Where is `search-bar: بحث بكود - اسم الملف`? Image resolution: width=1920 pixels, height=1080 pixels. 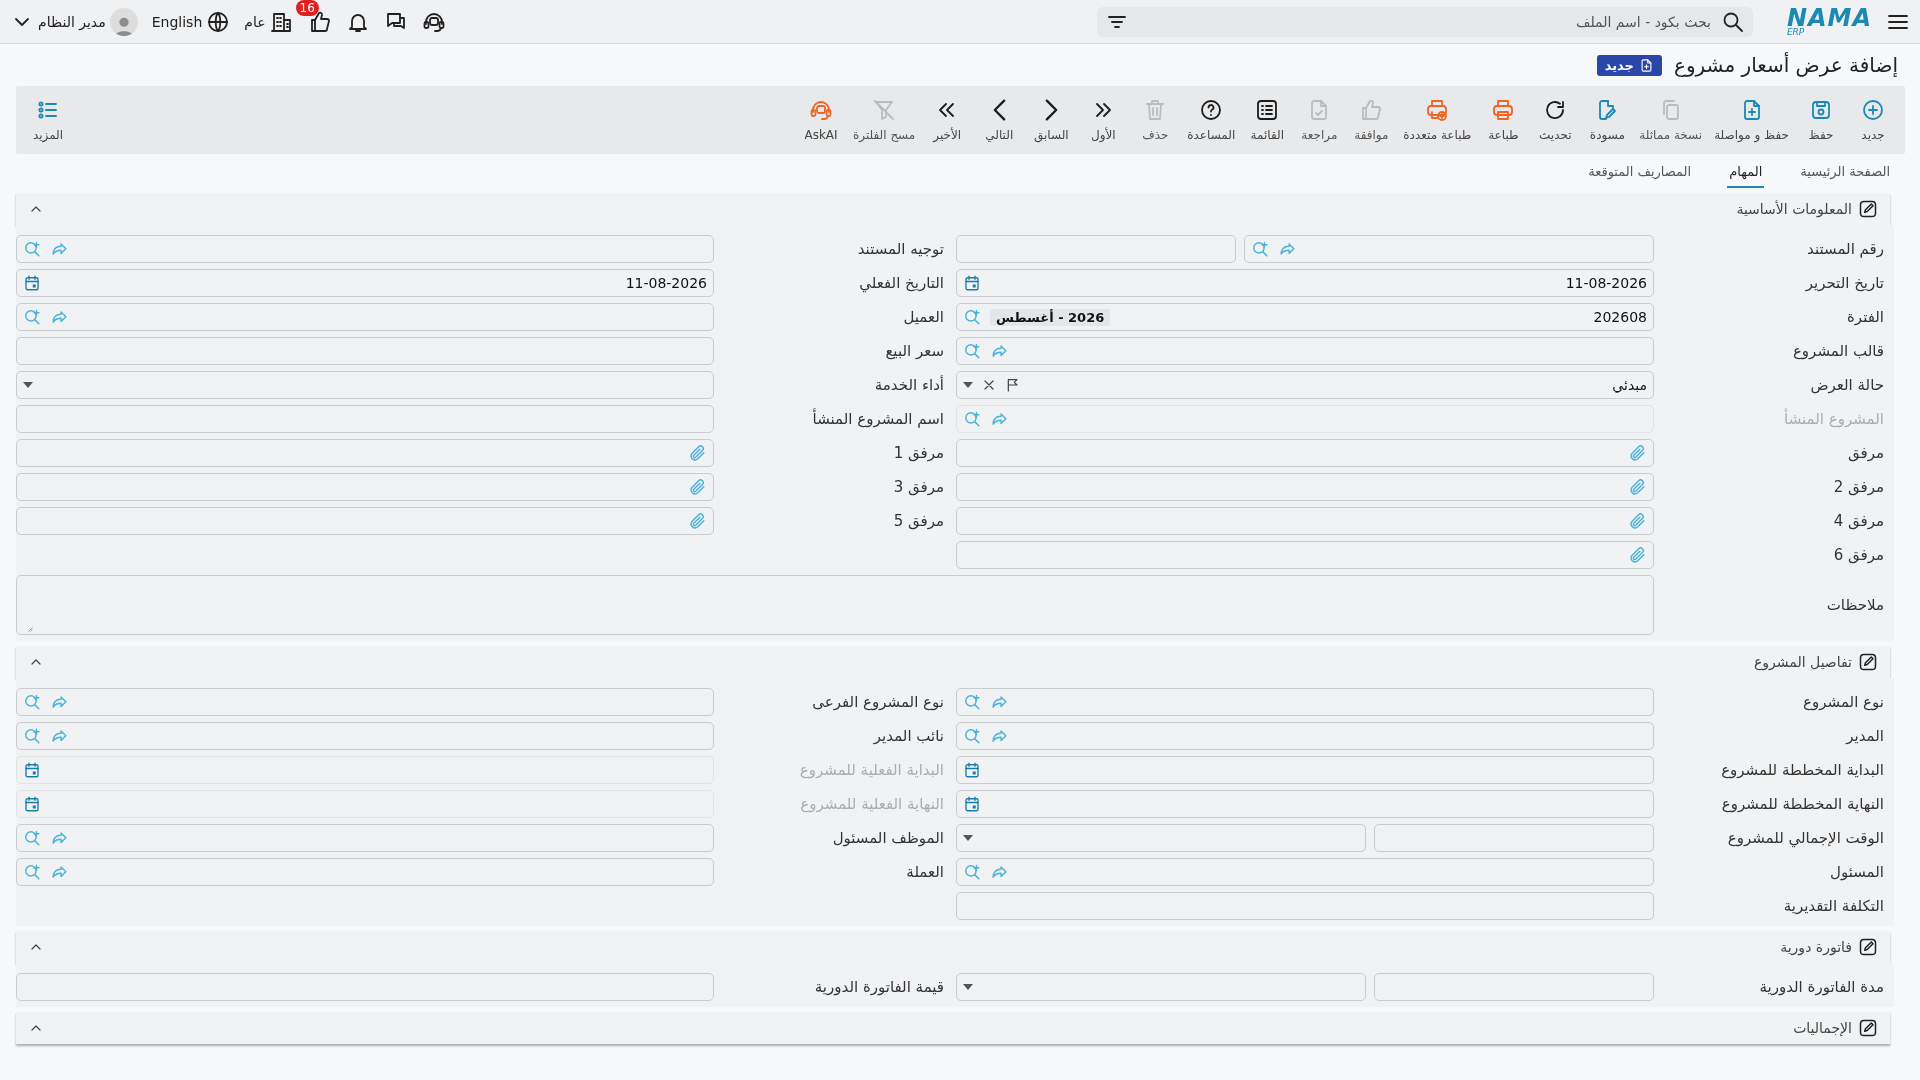
search-bar: بحث بكود - اسم الملف is located at coordinates (1424, 21).